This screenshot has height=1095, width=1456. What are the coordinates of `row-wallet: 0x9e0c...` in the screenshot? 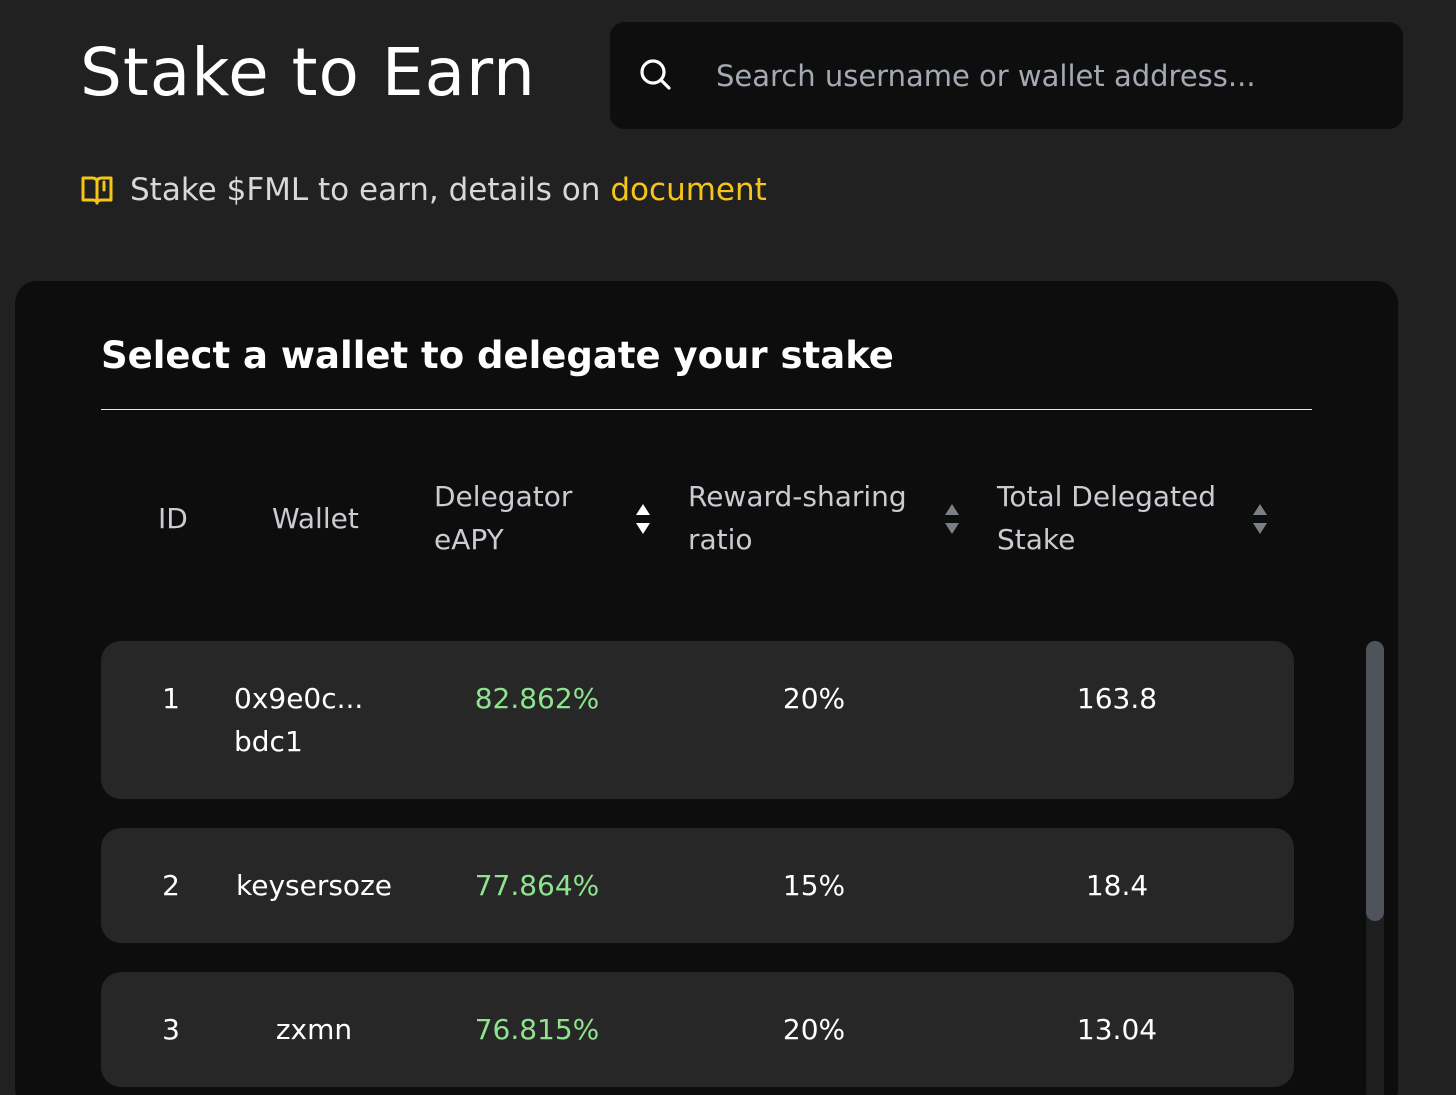 It's located at (299, 698).